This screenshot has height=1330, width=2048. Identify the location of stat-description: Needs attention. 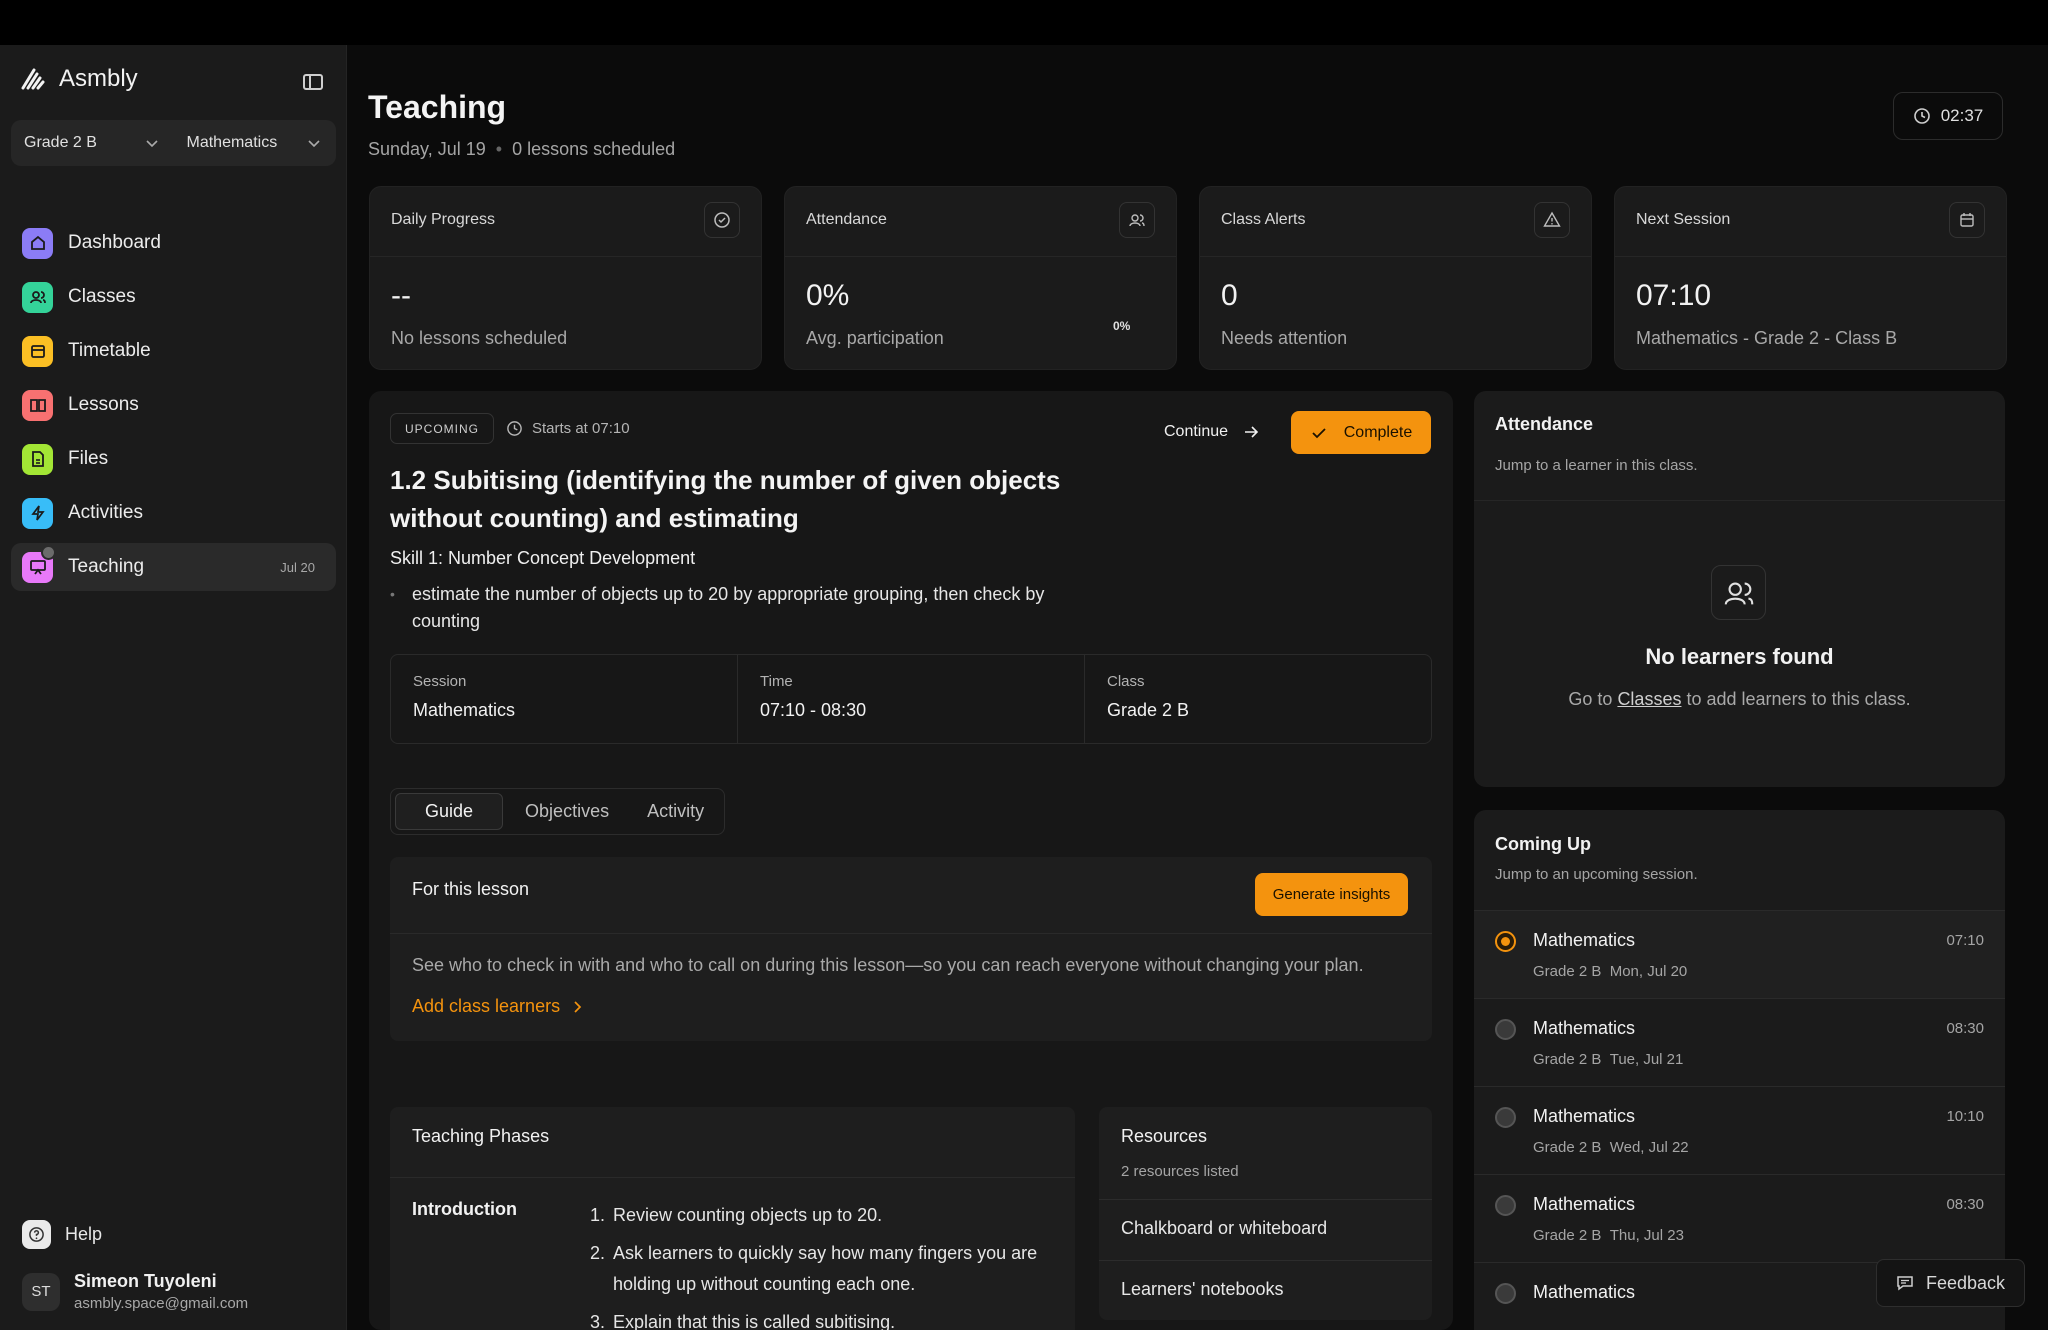
(1284, 338).